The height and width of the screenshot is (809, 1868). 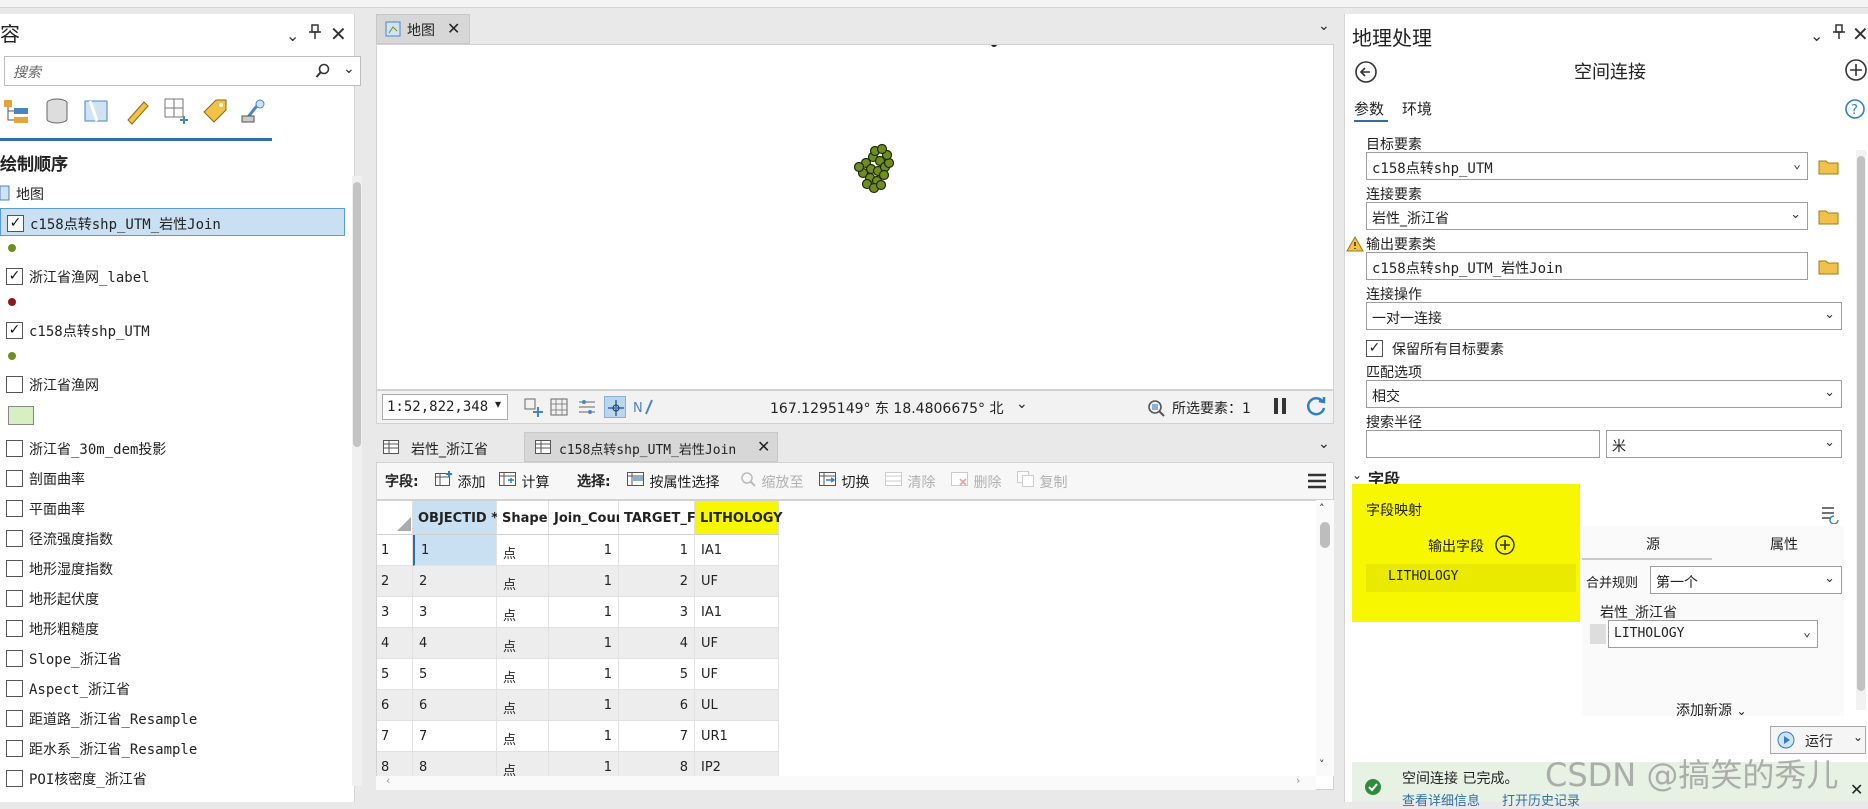 I want to click on layer-row: 剖面曲率, so click(x=172, y=478).